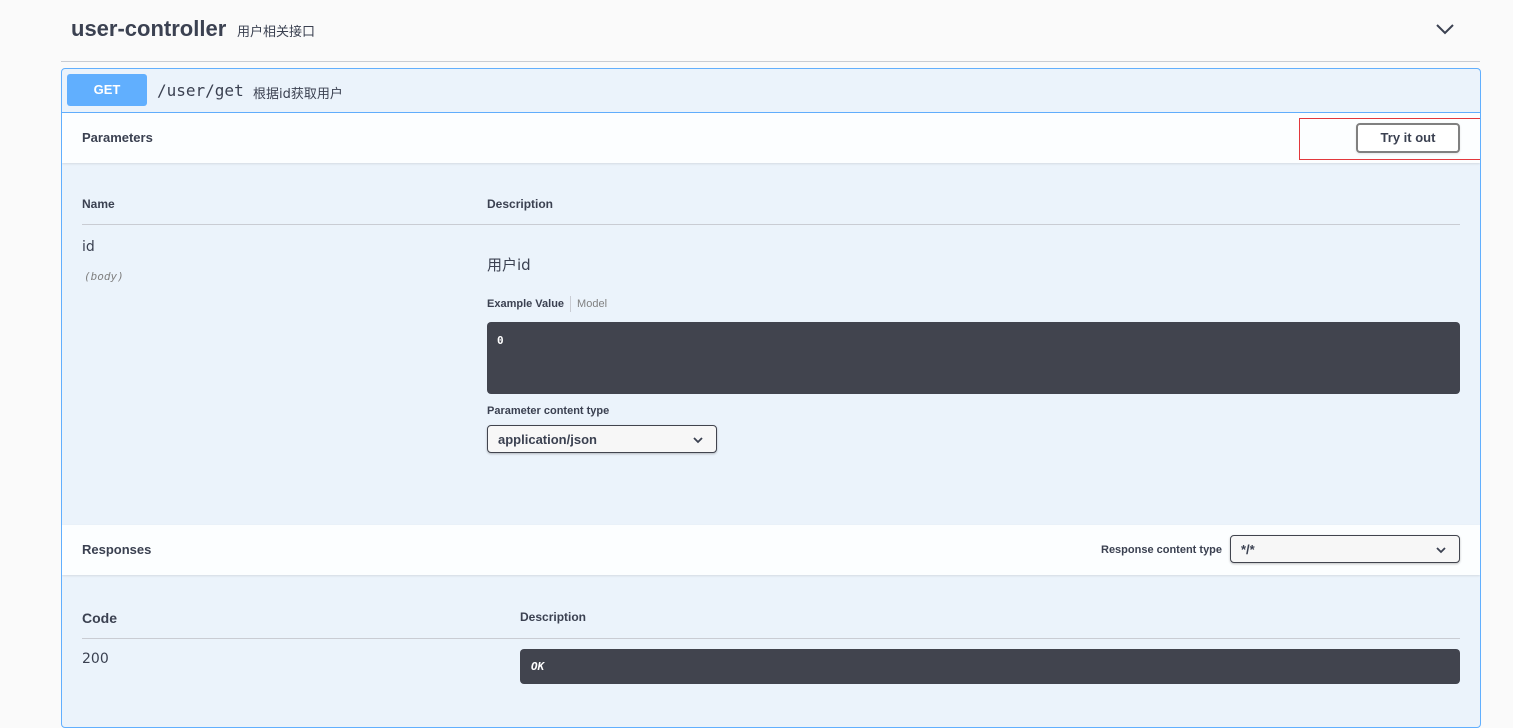 The height and width of the screenshot is (728, 1513). I want to click on tag-header: user-controller 用户相关接口, so click(770, 31).